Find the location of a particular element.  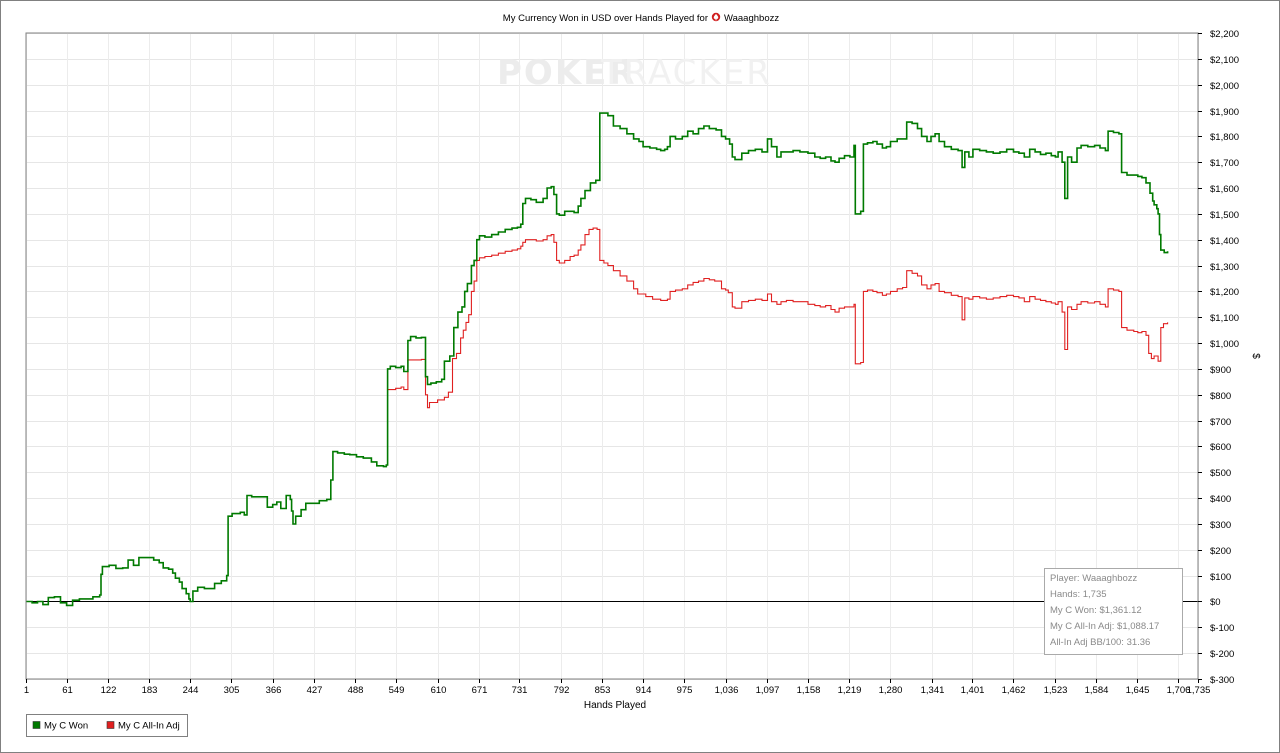

tooltip-row: My C Won: $1,361.12 is located at coordinates (1096, 610).